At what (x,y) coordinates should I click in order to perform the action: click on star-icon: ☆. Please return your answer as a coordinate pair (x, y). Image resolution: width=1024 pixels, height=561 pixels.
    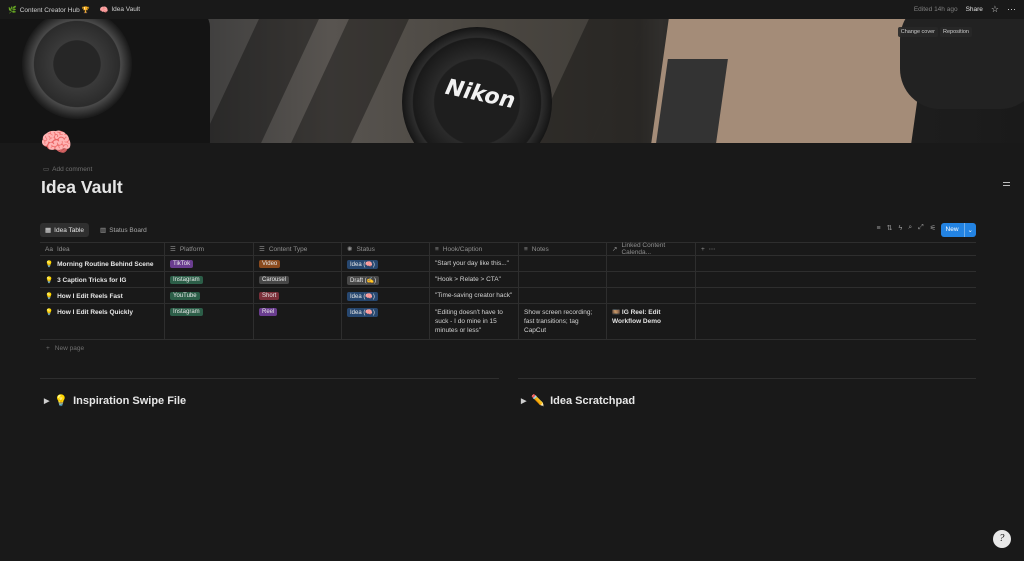
    Looking at the image, I should click on (995, 9).